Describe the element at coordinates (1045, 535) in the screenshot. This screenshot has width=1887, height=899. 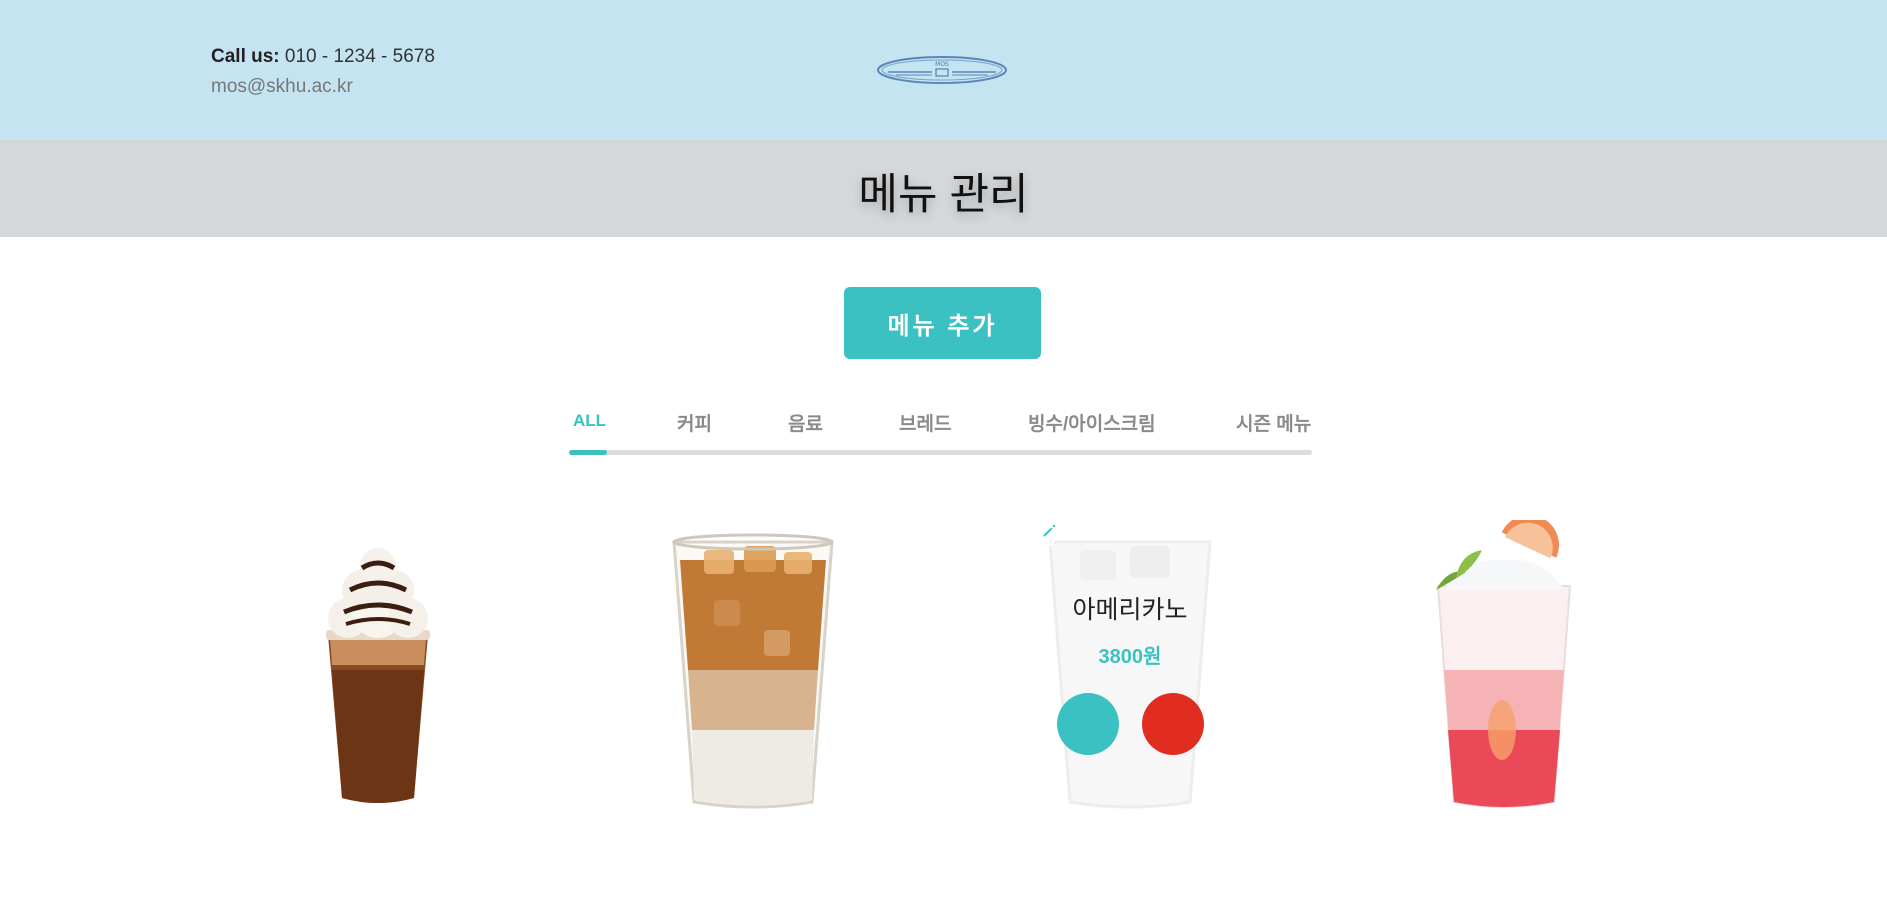
I see `close-icon` at that location.